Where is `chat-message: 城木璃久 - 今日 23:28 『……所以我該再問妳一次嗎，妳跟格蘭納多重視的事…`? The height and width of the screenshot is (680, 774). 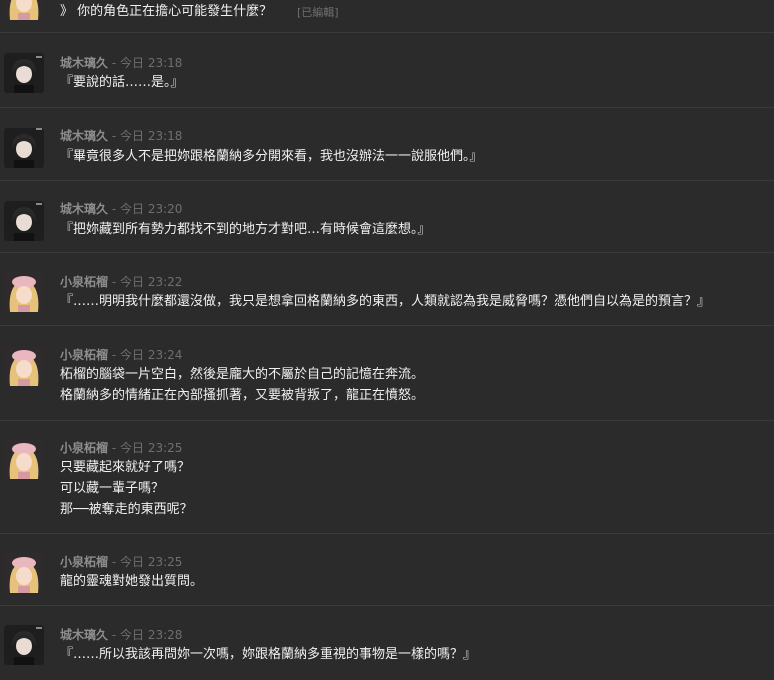 chat-message: 城木璃久 - 今日 23:28 『……所以我該再問妳一次嗎，妳跟格蘭納多重視的事… is located at coordinates (387, 643).